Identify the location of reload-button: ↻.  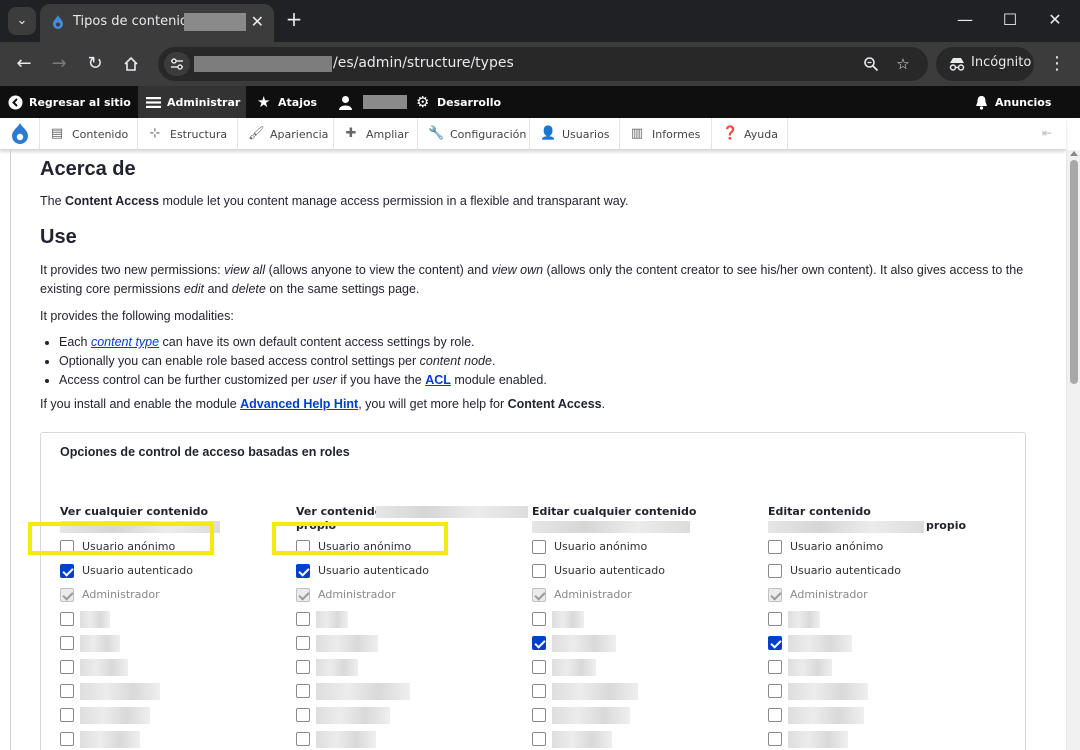
(95, 64).